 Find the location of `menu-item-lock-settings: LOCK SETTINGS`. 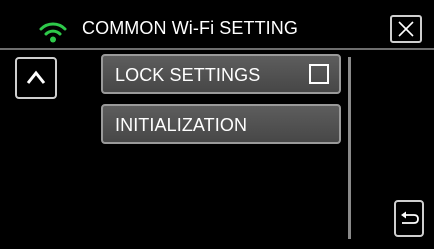

menu-item-lock-settings: LOCK SETTINGS is located at coordinates (221, 74).